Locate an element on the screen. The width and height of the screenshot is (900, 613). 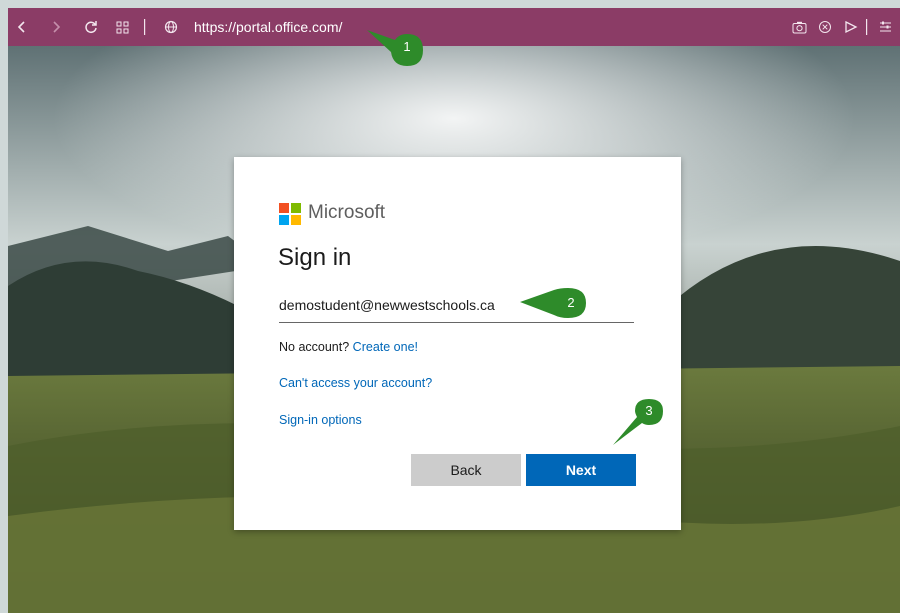
back-nav-button is located at coordinates (22, 27).